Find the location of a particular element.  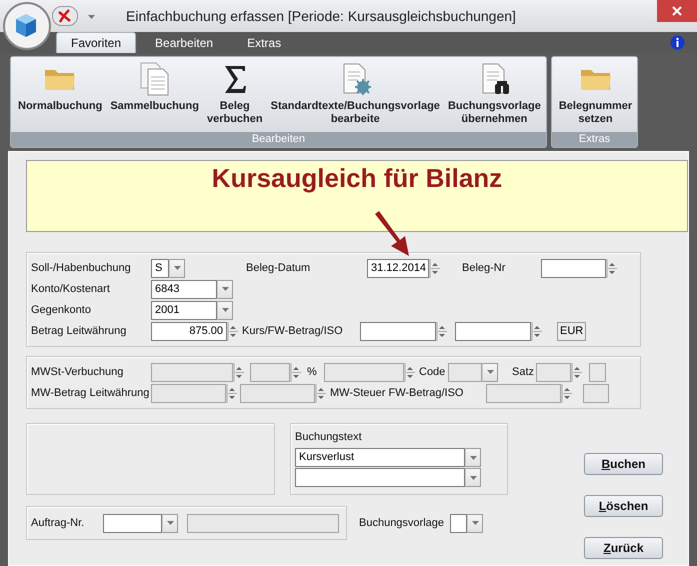

field-label: Beleg-Nr is located at coordinates (484, 268).